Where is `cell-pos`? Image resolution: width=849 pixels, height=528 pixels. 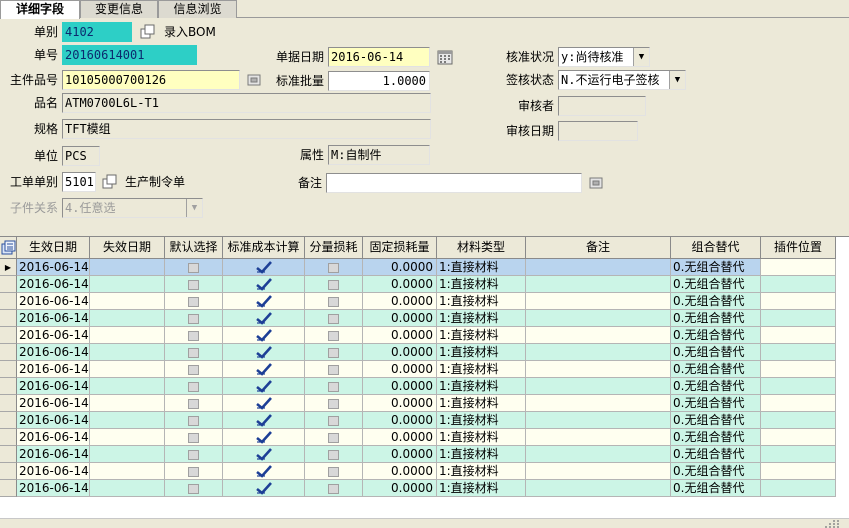
cell-pos is located at coordinates (798, 437).